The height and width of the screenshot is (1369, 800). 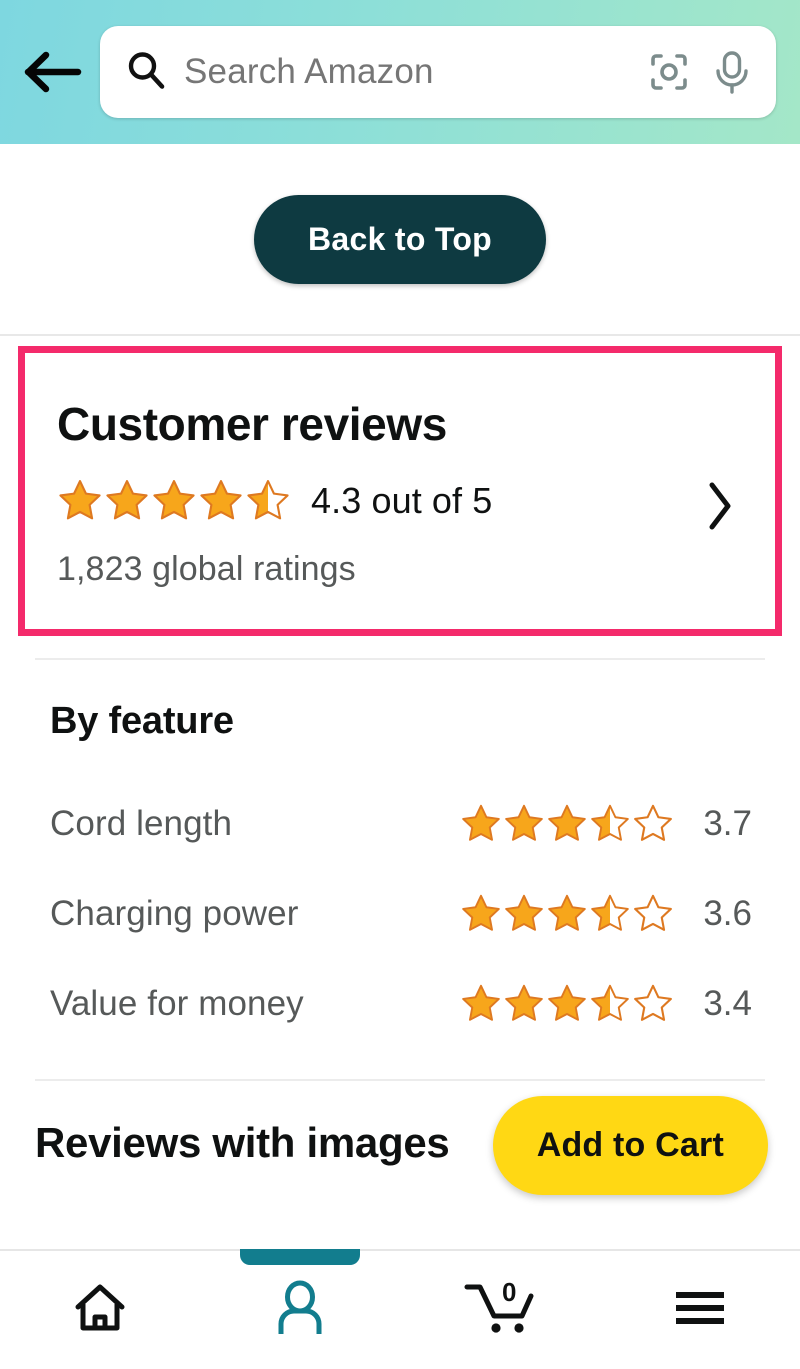 I want to click on back-to-top-button: Back to Top, so click(x=400, y=239).